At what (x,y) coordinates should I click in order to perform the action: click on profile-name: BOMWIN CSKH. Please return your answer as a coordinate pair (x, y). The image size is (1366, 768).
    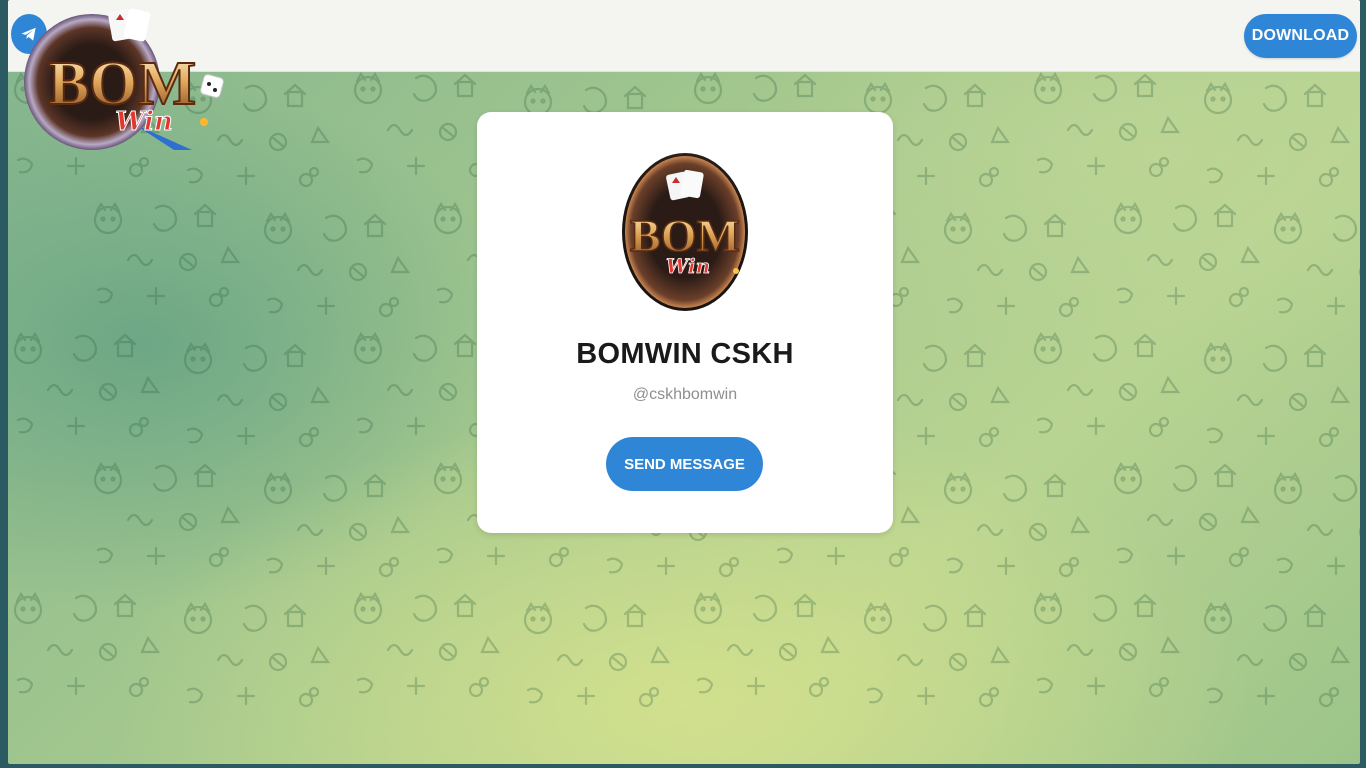
    Looking at the image, I should click on (685, 354).